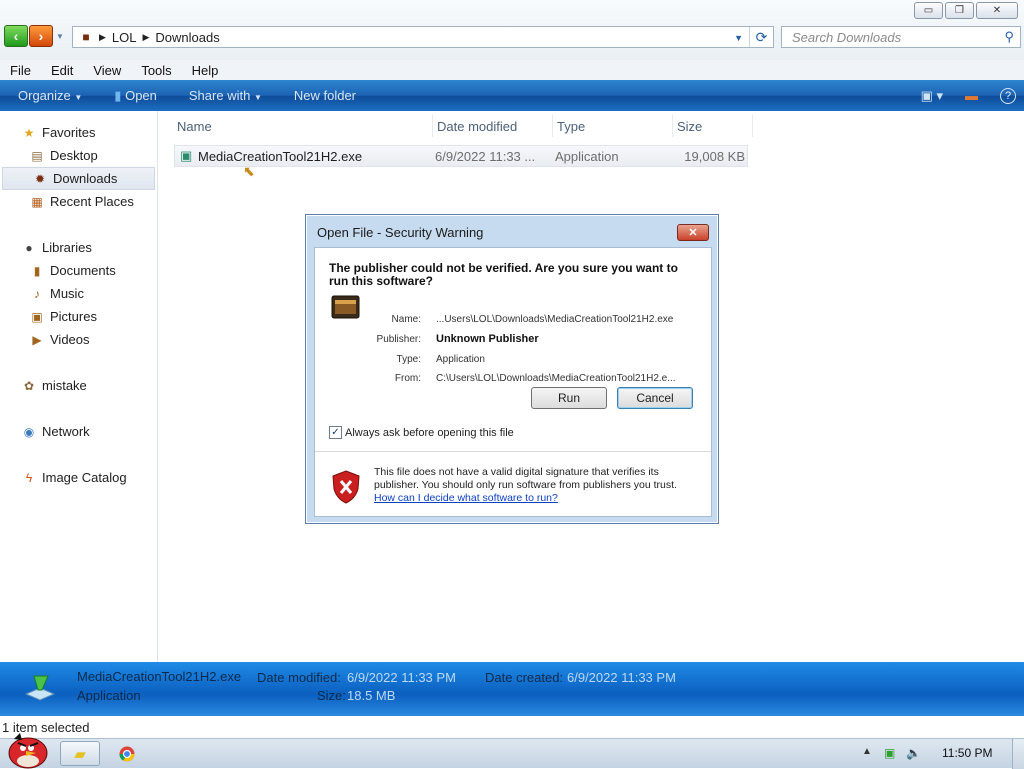 This screenshot has width=1024, height=769. I want to click on sidebar-label: Downloads, so click(85, 178).